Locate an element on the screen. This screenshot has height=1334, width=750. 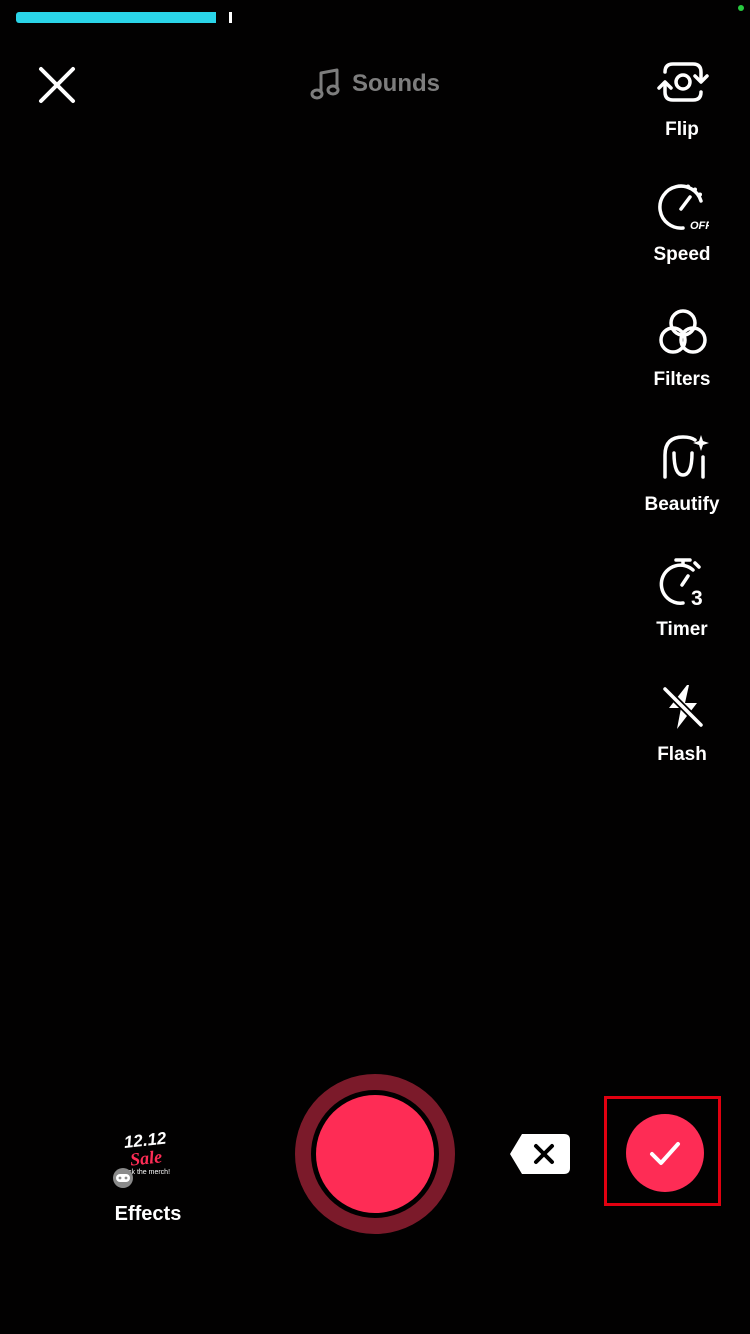
backspace-icon is located at coordinates (540, 1154).